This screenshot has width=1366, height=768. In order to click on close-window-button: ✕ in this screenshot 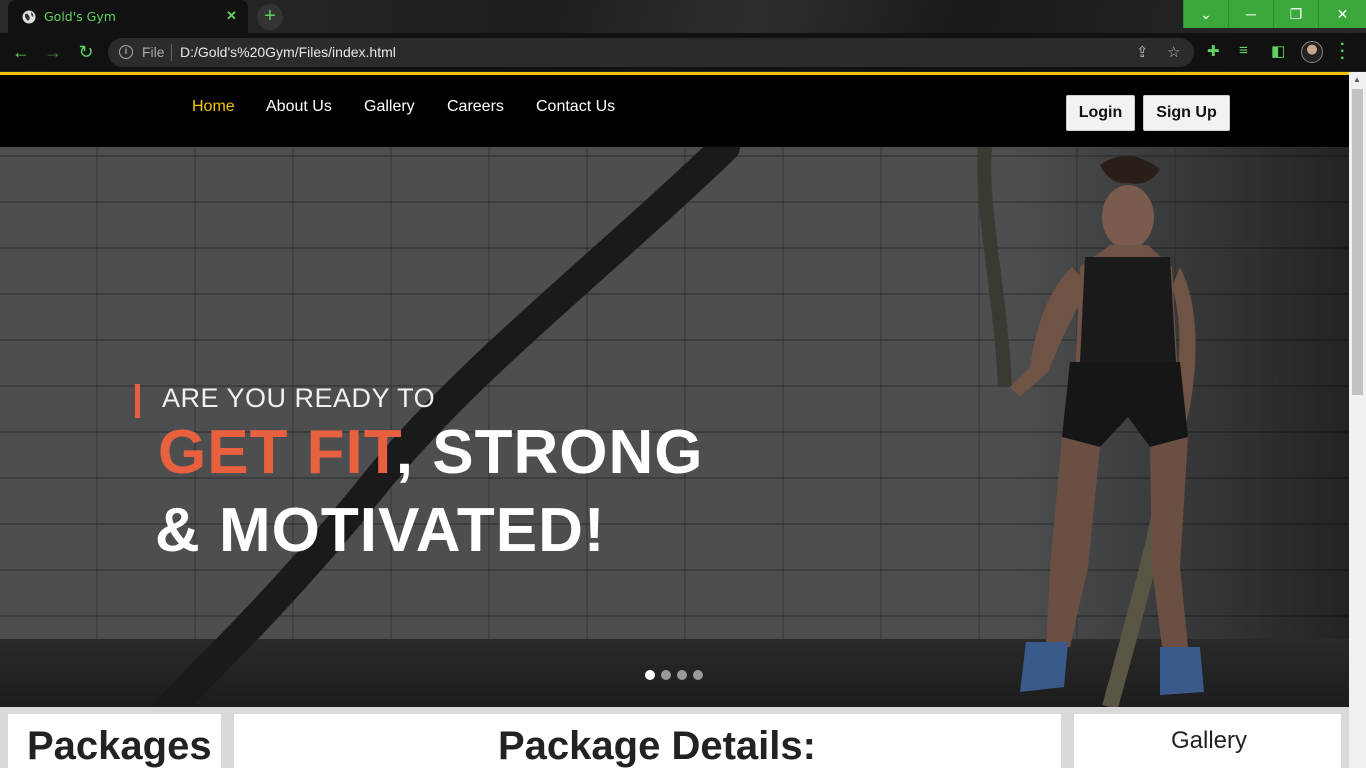, I will do `click(1342, 14)`.